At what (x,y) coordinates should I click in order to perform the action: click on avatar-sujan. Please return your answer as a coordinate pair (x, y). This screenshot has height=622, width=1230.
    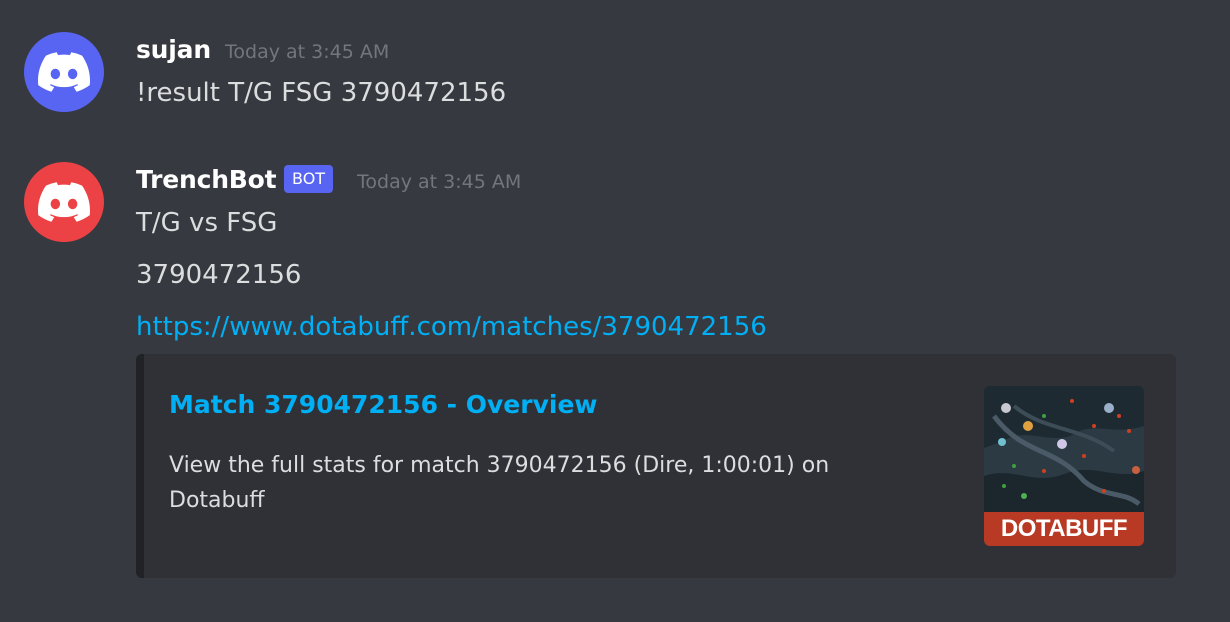
    Looking at the image, I should click on (64, 72).